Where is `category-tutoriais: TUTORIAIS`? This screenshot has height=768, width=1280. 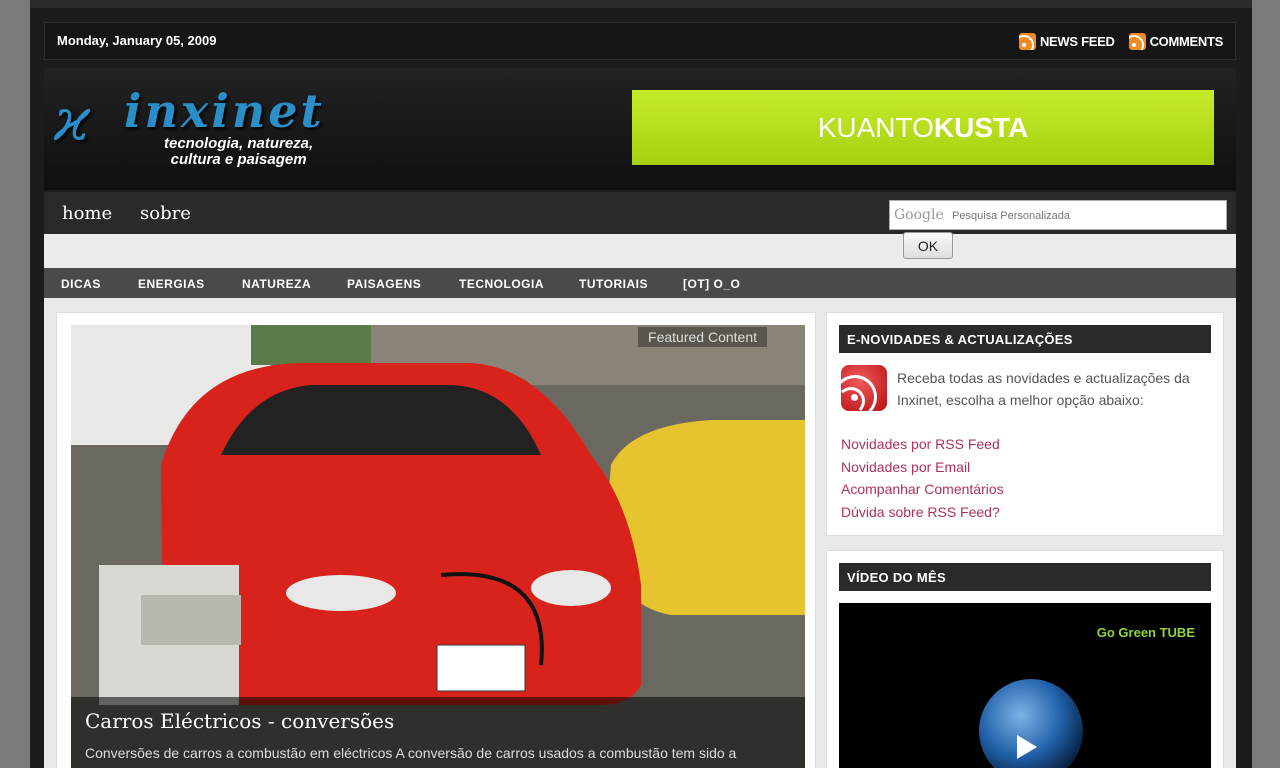
category-tutoriais: TUTORIAIS is located at coordinates (613, 284).